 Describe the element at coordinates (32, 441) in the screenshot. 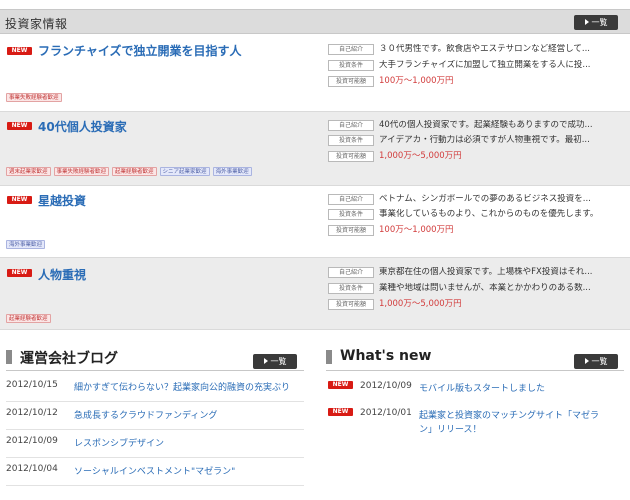

I see `blog-entry-date: 2012/10/09` at that location.